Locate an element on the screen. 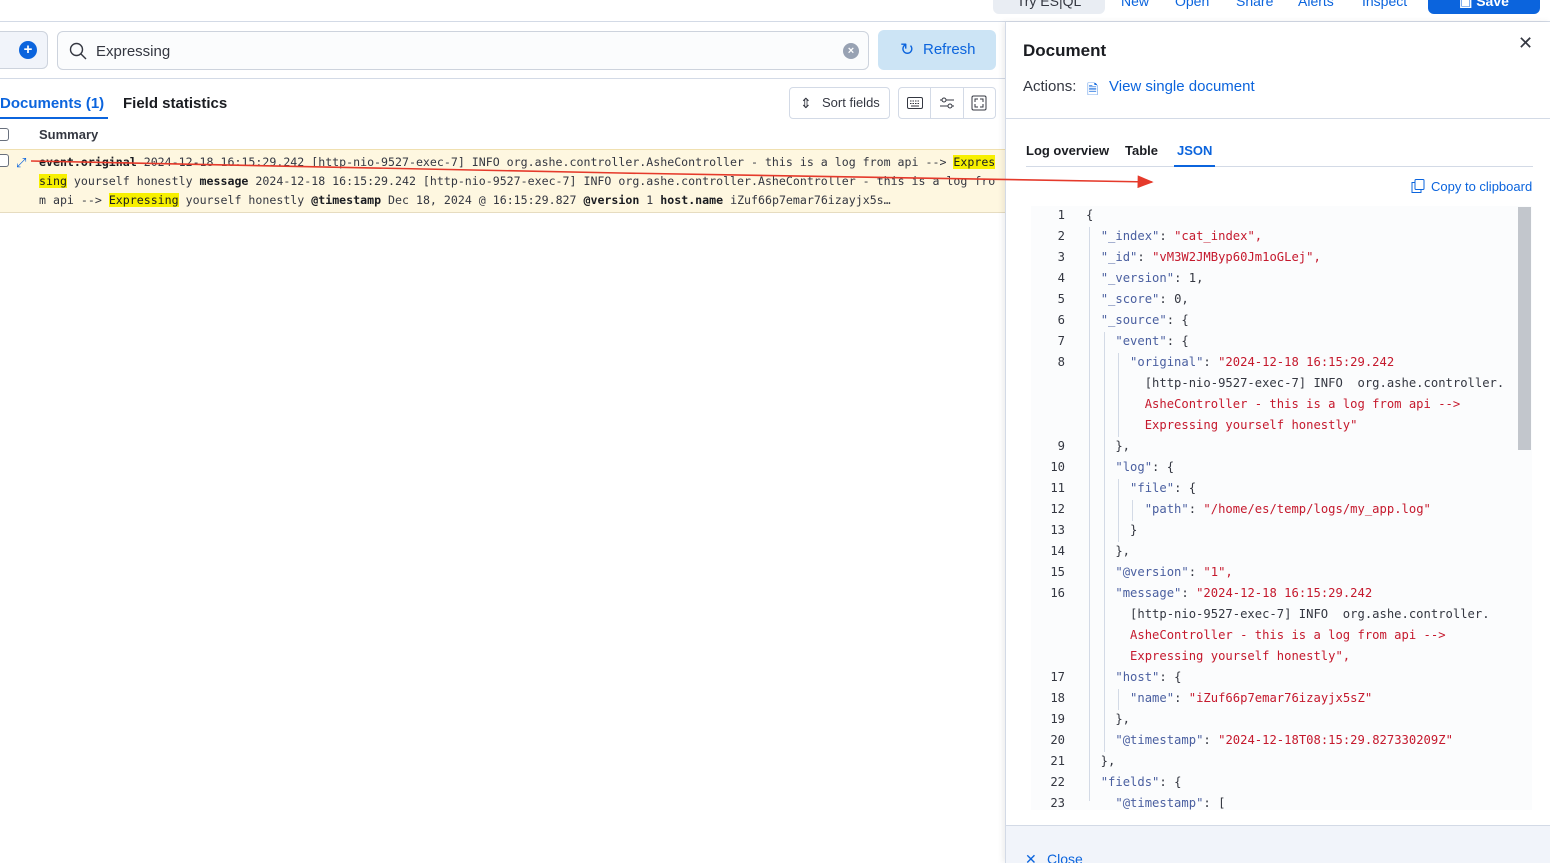 This screenshot has width=1550, height=863. line-number: 3 is located at coordinates (1061, 257).